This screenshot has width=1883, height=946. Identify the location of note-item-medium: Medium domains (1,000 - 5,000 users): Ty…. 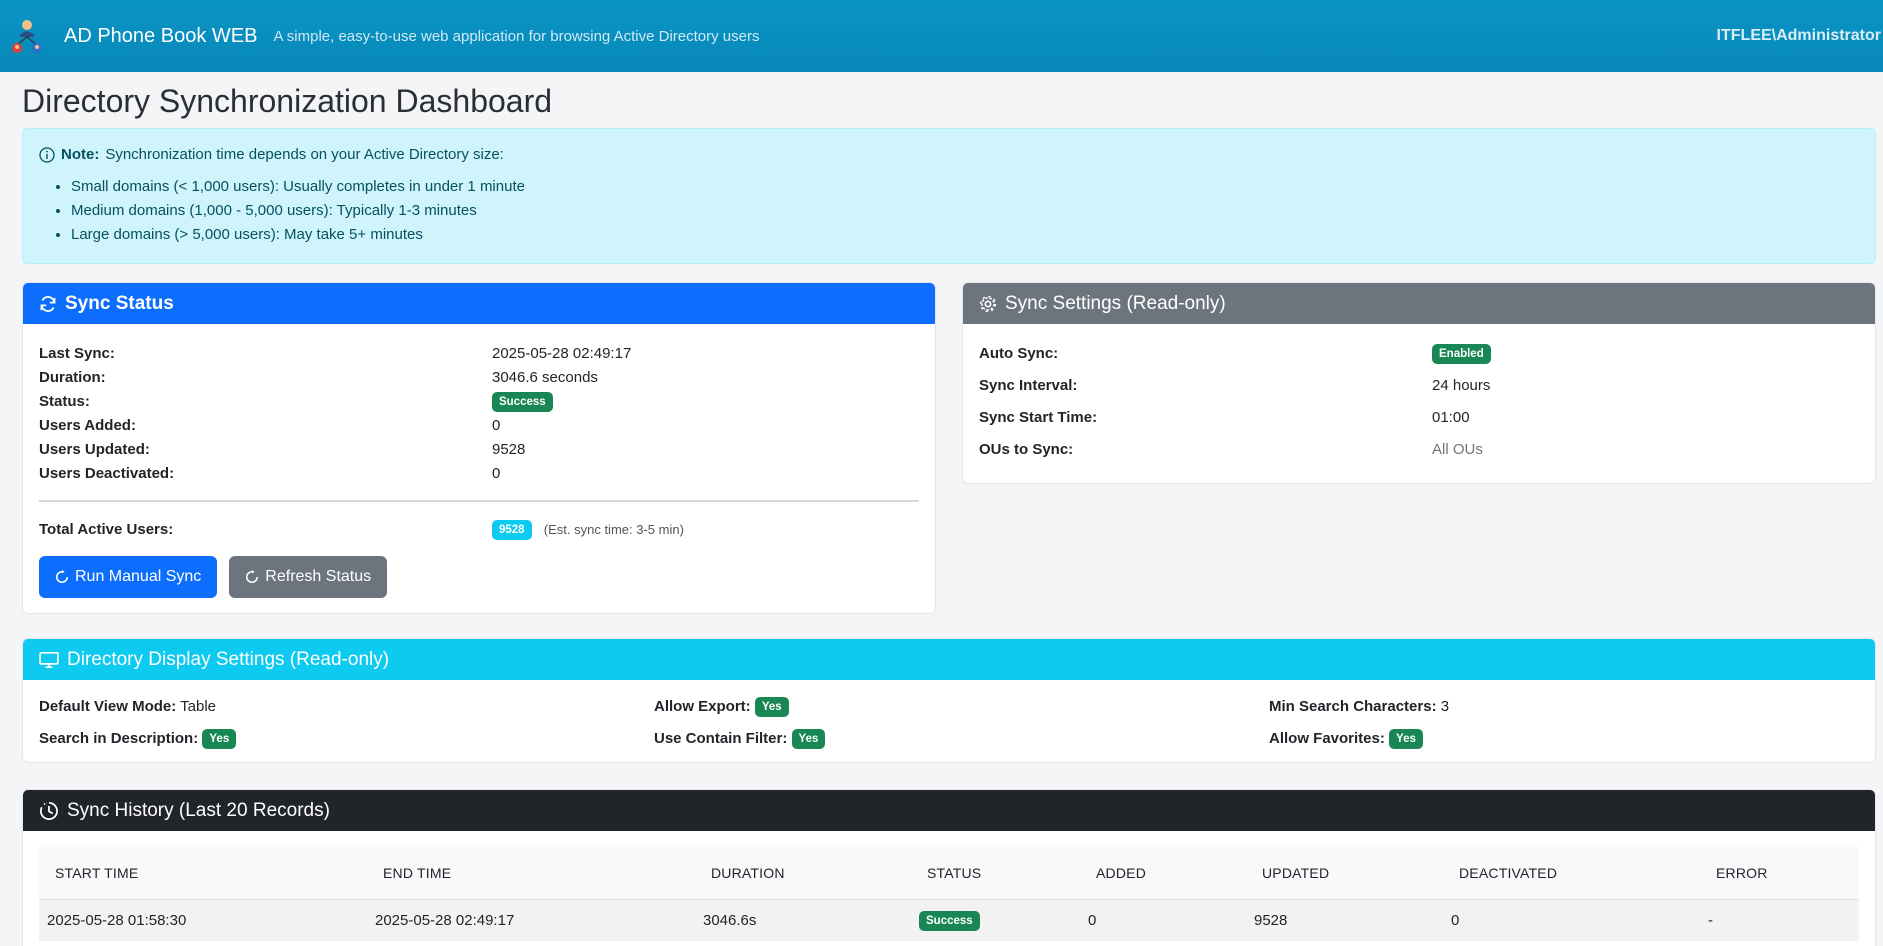
(965, 211).